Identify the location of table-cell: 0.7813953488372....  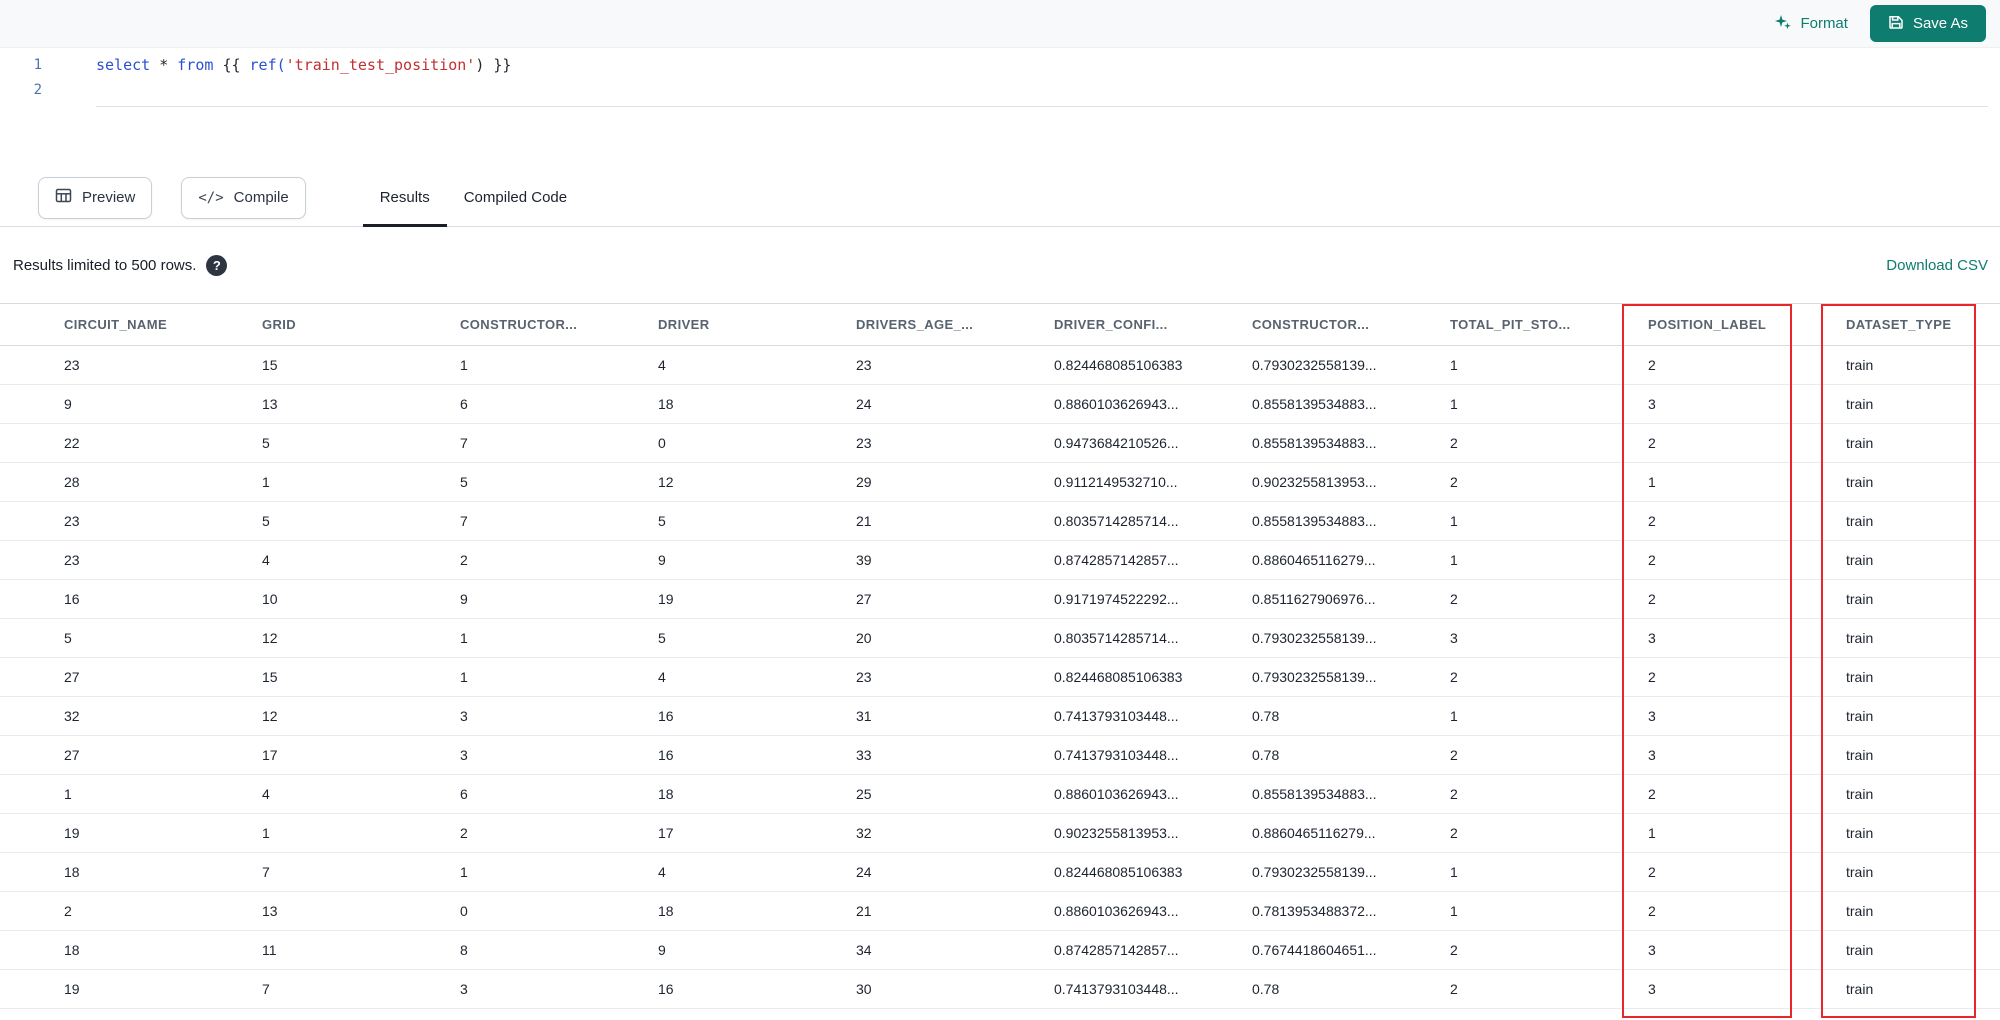
(1351, 911).